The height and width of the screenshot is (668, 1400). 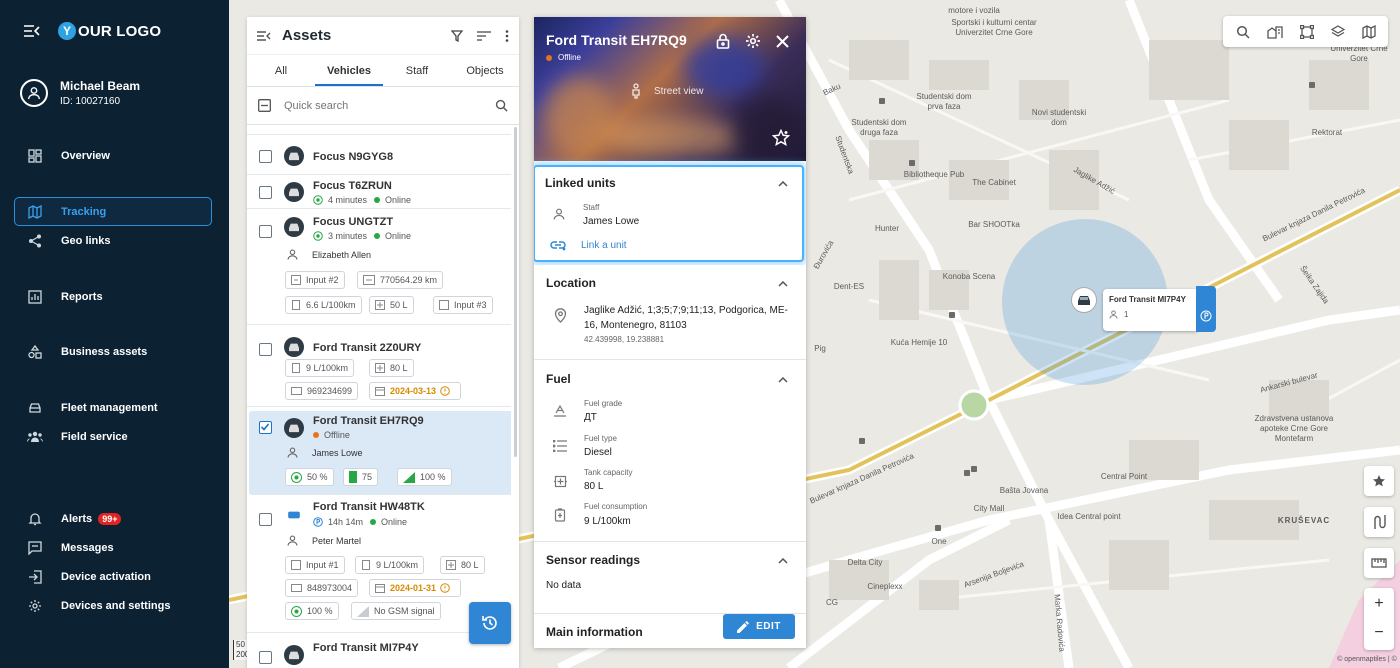 I want to click on nav-alerts: Alerts 99+, so click(x=113, y=518).